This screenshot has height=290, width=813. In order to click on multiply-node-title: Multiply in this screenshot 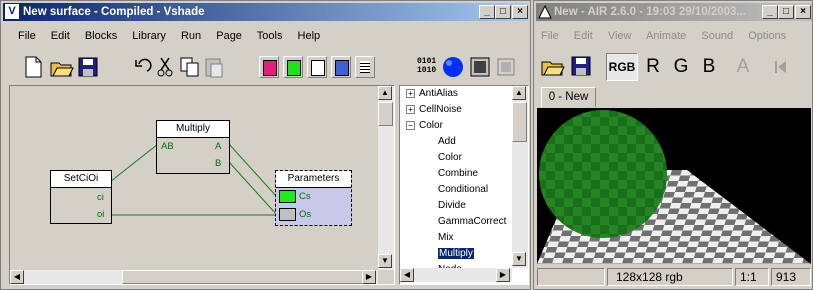, I will do `click(193, 129)`.